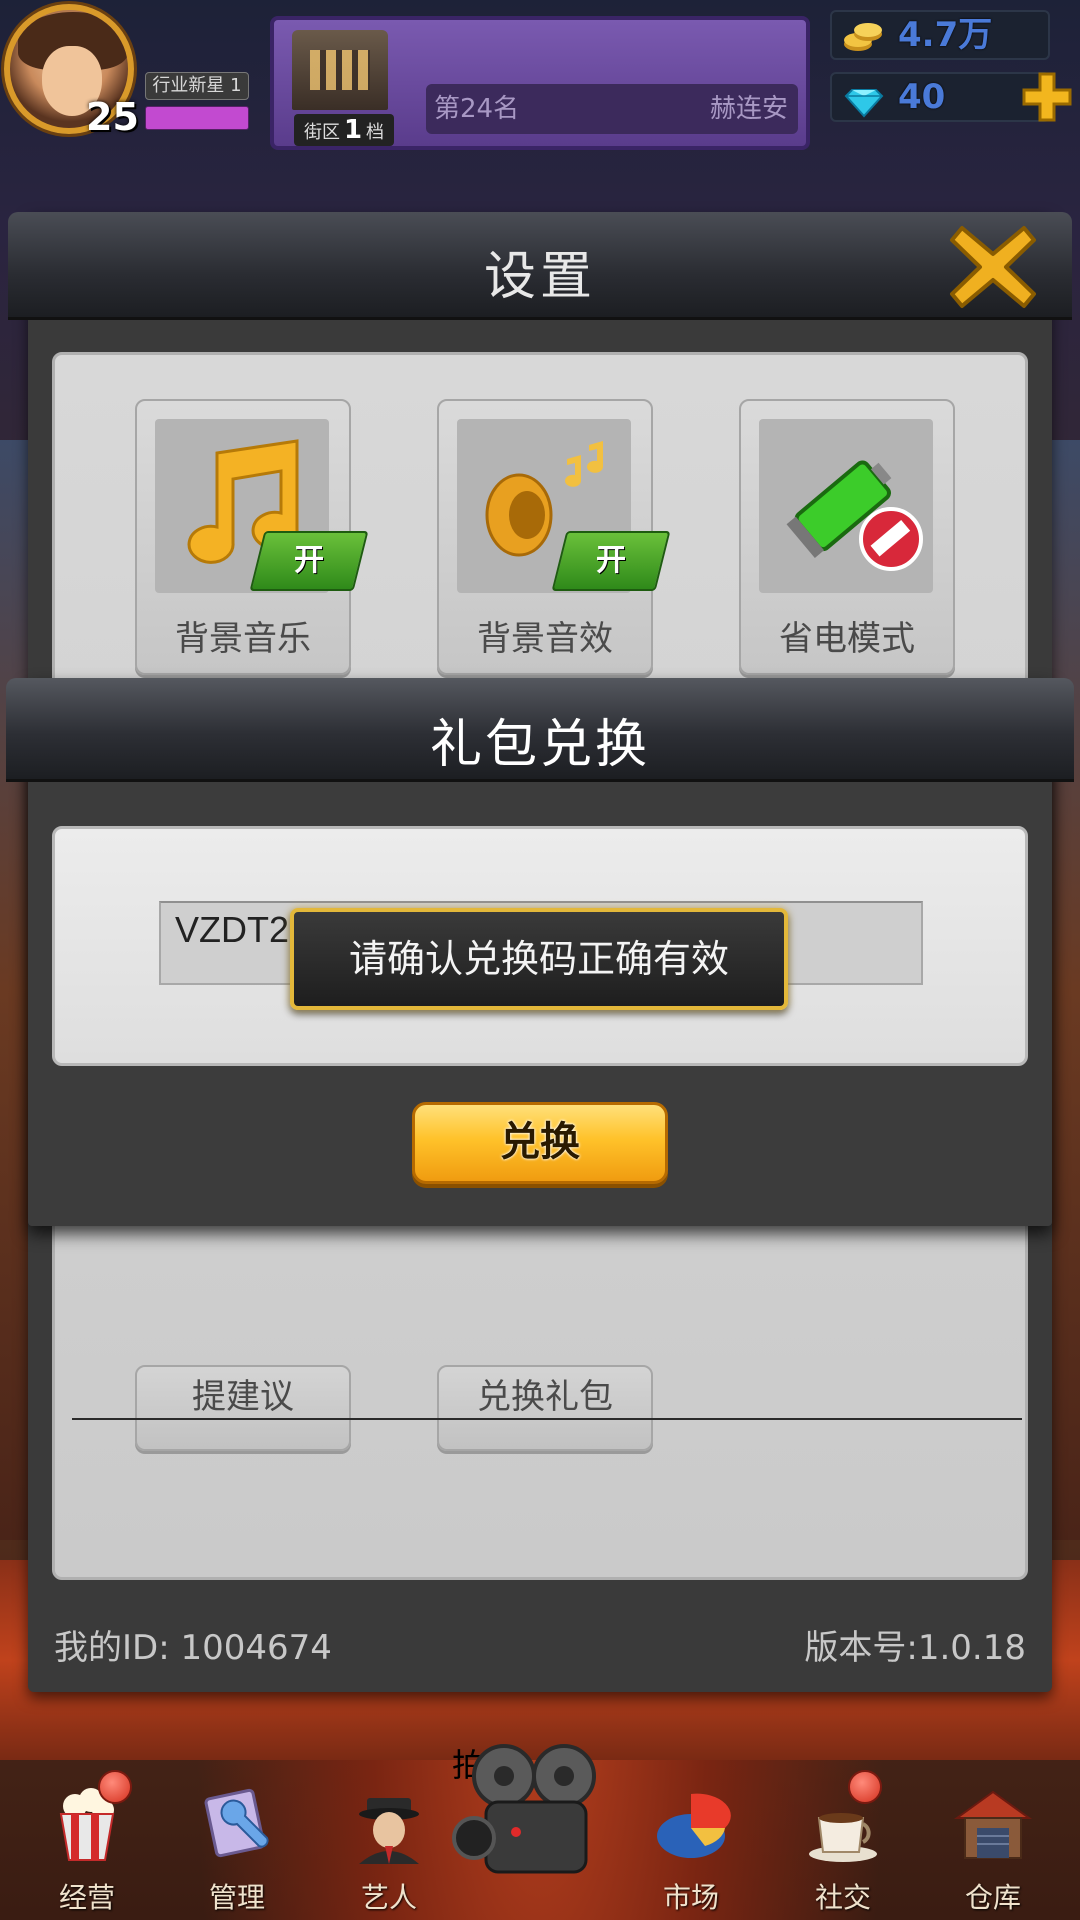 Image resolution: width=1080 pixels, height=1920 pixels. I want to click on nav-item-social: 社交, so click(843, 1830).